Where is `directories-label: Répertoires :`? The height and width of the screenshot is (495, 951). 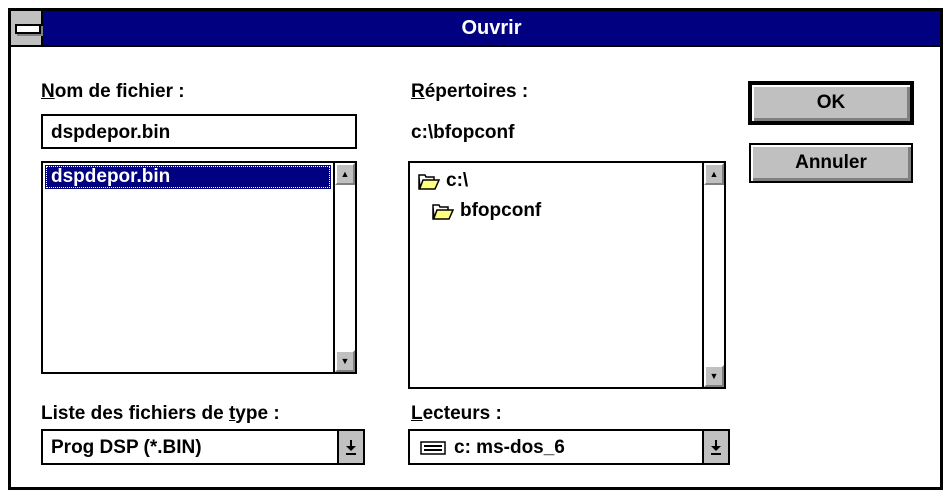
directories-label: Répertoires : is located at coordinates (470, 91).